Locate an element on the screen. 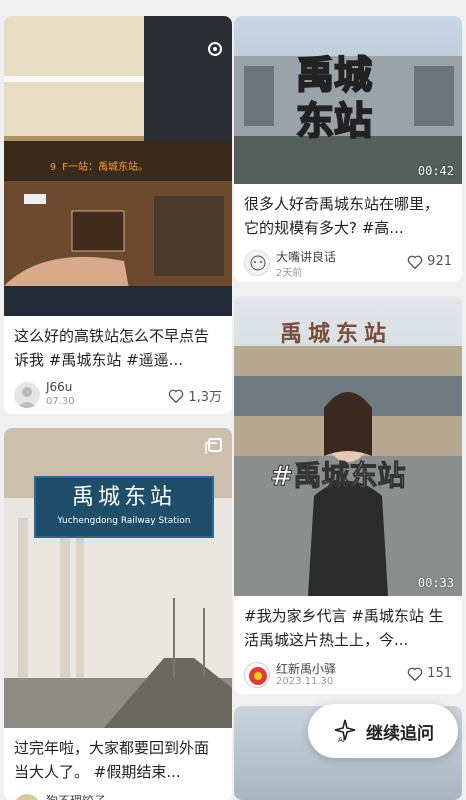 This screenshot has height=800, width=466. continue-ask-button: AI 继续追问 is located at coordinates (383, 731).